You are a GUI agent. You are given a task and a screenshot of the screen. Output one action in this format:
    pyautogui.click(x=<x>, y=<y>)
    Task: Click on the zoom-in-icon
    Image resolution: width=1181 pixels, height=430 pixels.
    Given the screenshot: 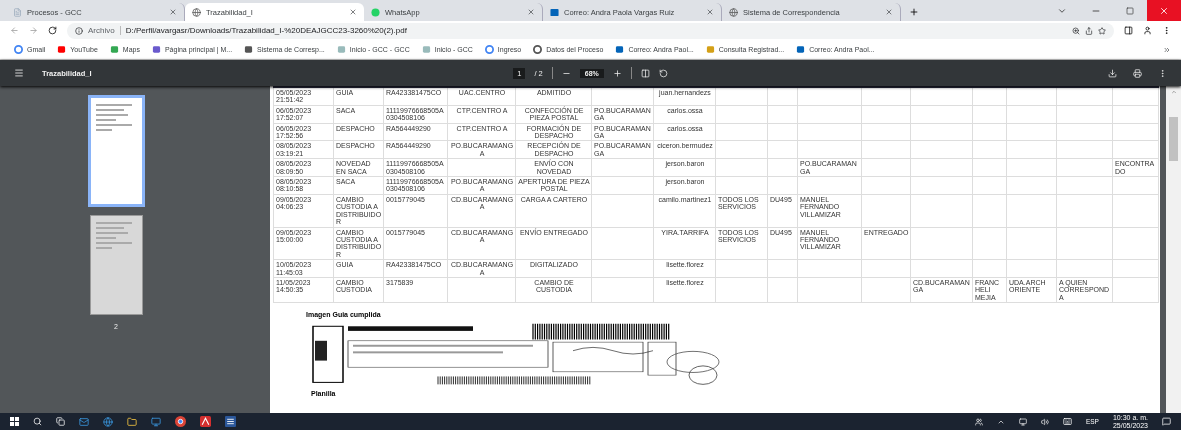 What is the action you would take?
    pyautogui.click(x=617, y=73)
    